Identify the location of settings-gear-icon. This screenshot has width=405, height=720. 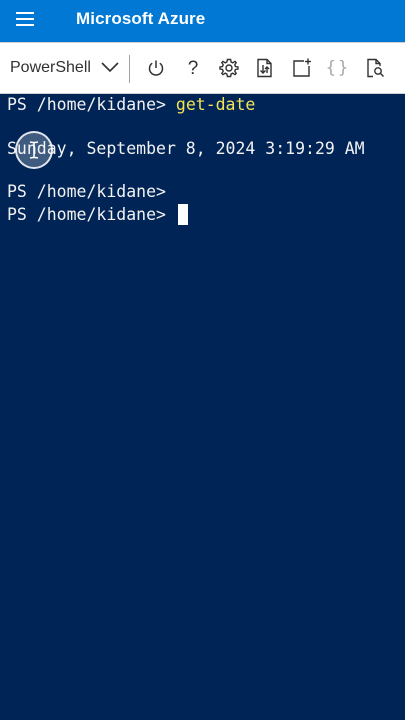
(229, 68).